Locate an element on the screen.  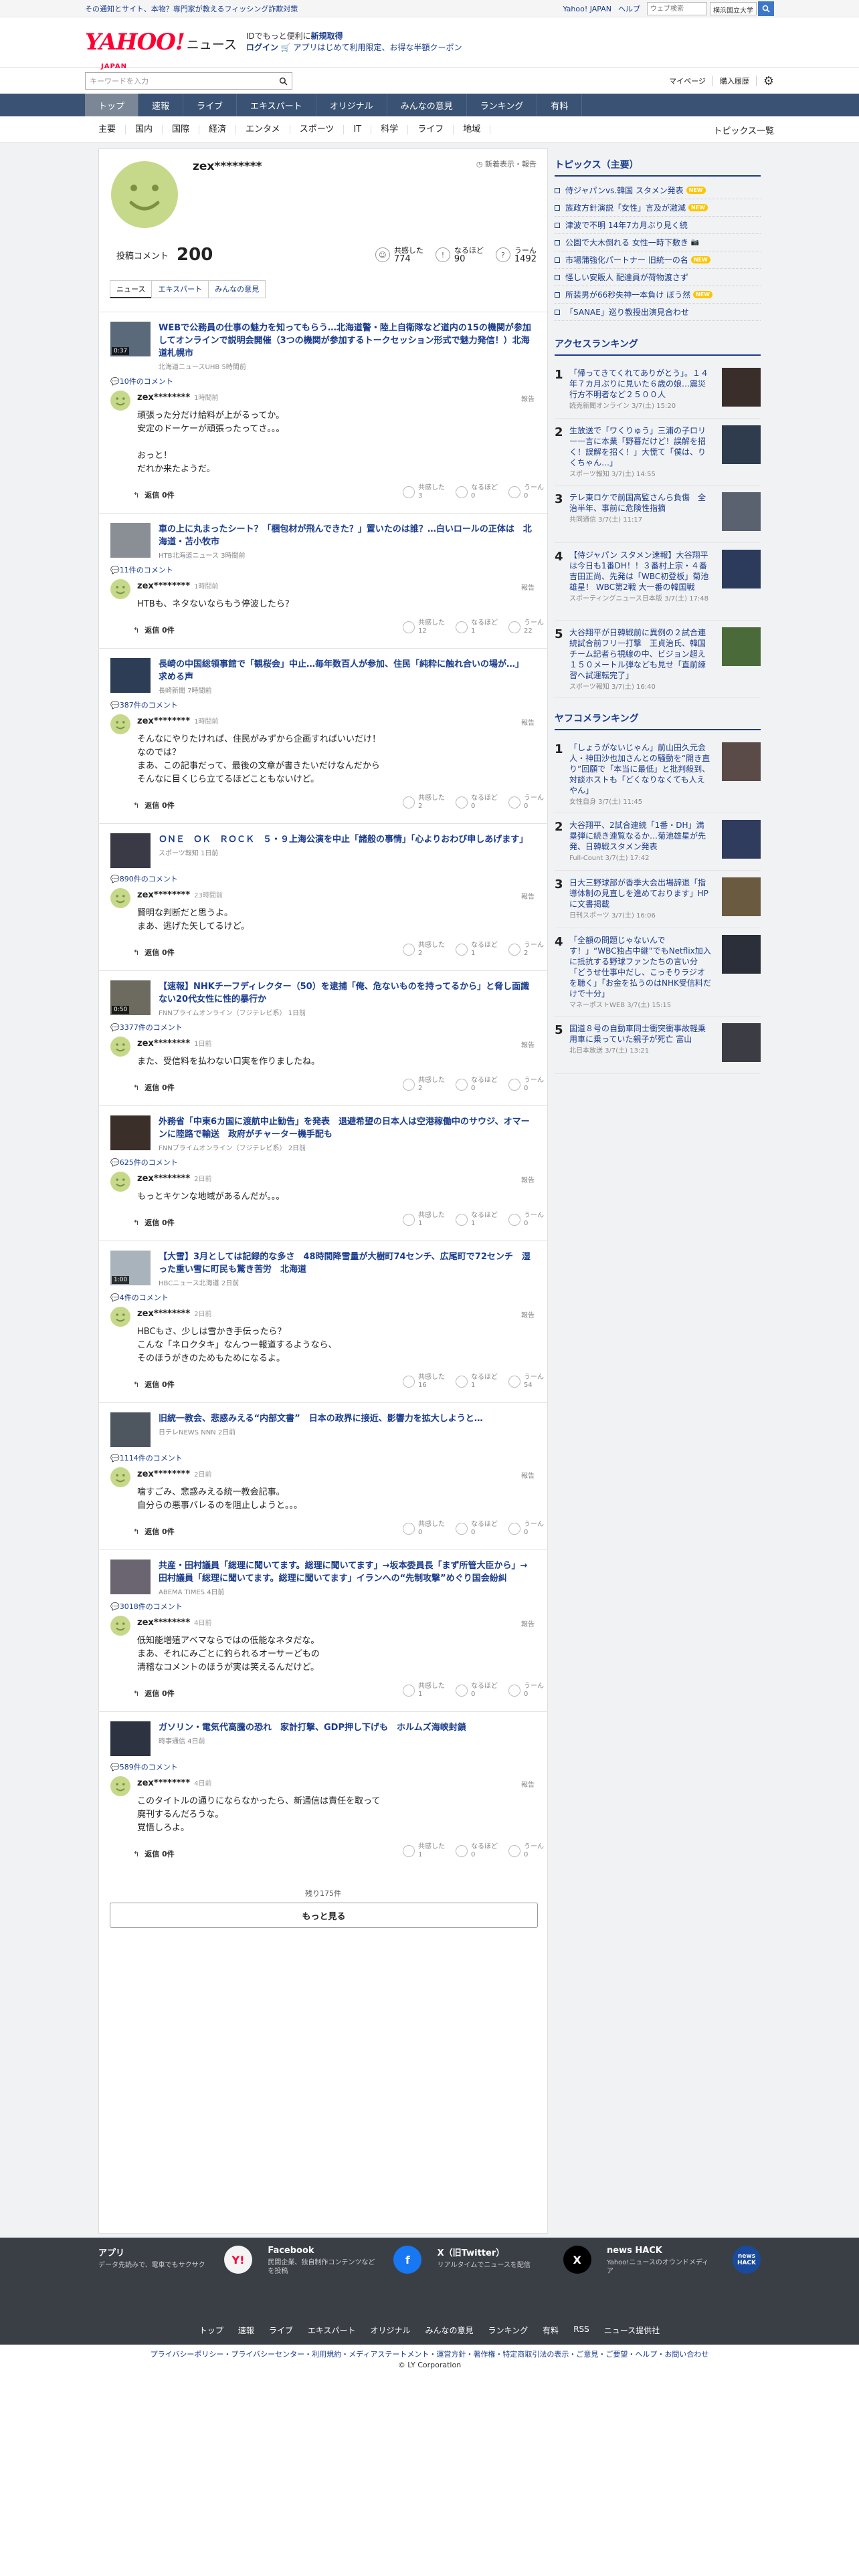
comment-count-link: 💬3377件のコメント is located at coordinates (147, 1027).